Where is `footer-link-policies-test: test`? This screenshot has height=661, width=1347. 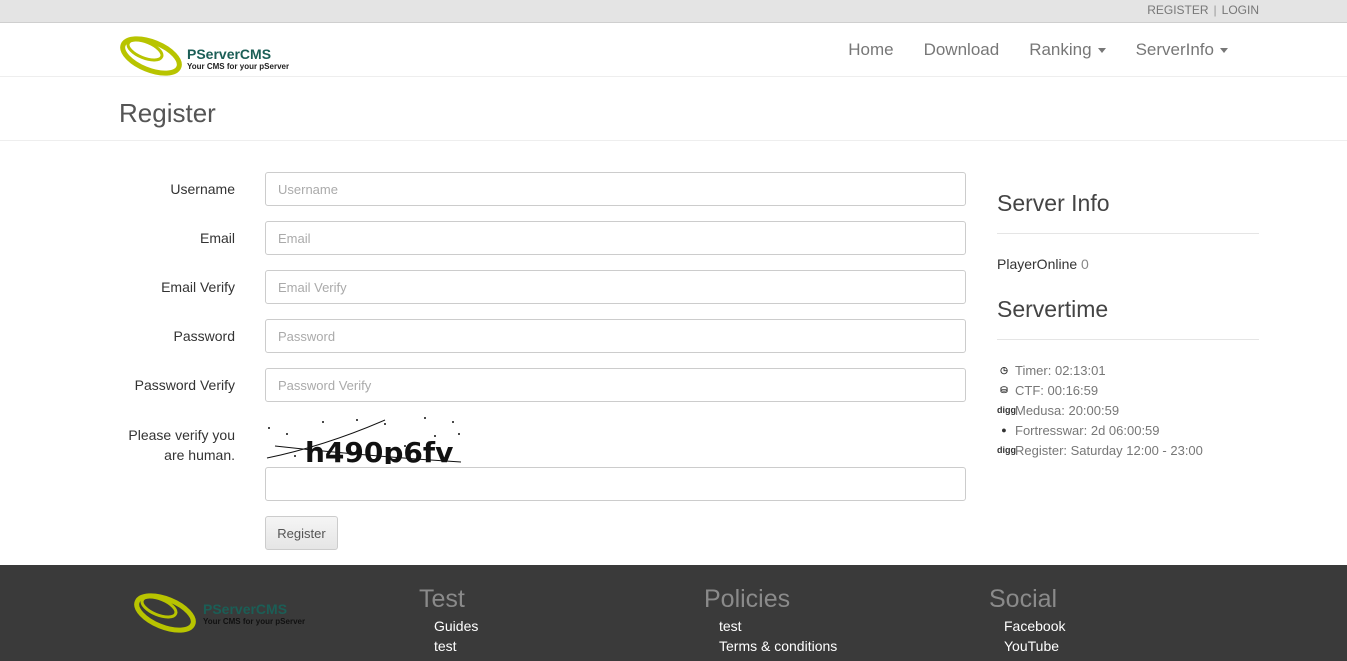
footer-link-policies-test: test is located at coordinates (778, 626).